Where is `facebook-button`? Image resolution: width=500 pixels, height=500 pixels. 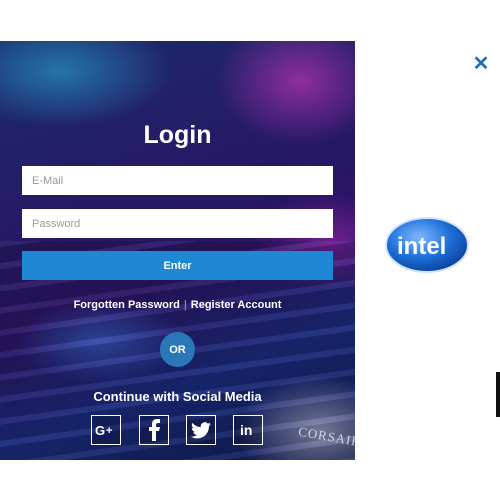
facebook-button is located at coordinates (154, 430).